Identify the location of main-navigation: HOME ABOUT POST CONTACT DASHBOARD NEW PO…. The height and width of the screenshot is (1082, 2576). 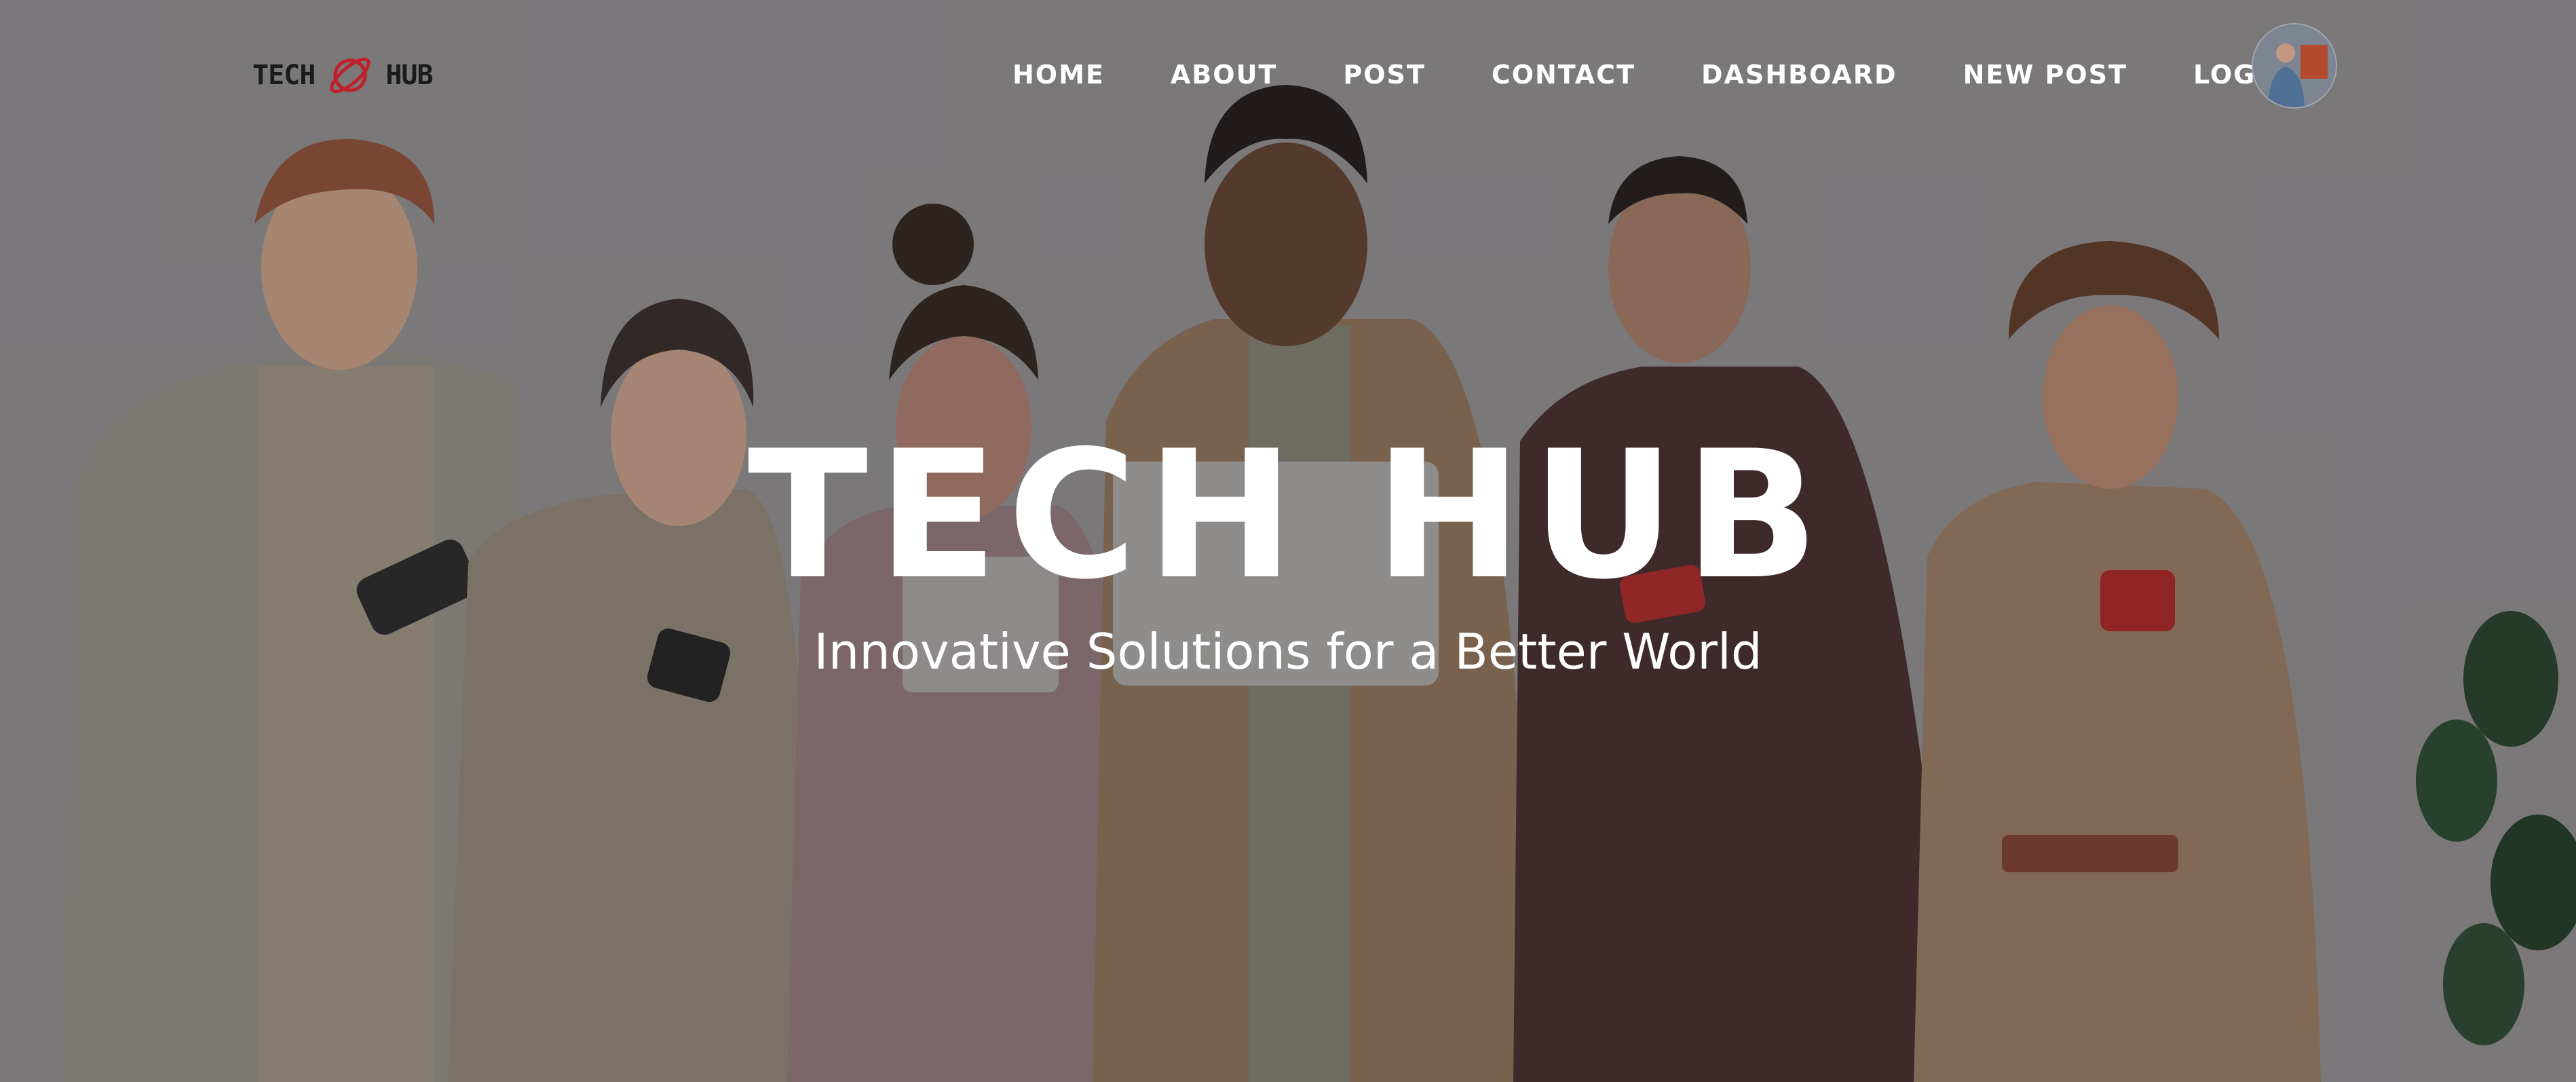
(1666, 74).